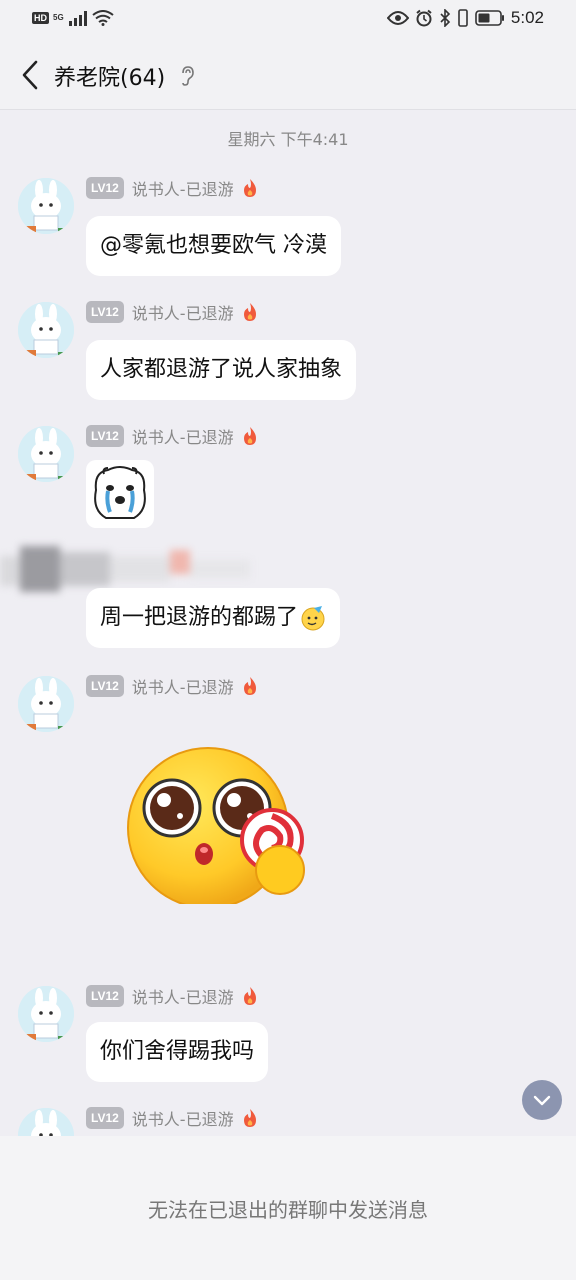 The height and width of the screenshot is (1280, 576). Describe the element at coordinates (288, 75) in the screenshot. I see `chat-header: 养老院(64)` at that location.